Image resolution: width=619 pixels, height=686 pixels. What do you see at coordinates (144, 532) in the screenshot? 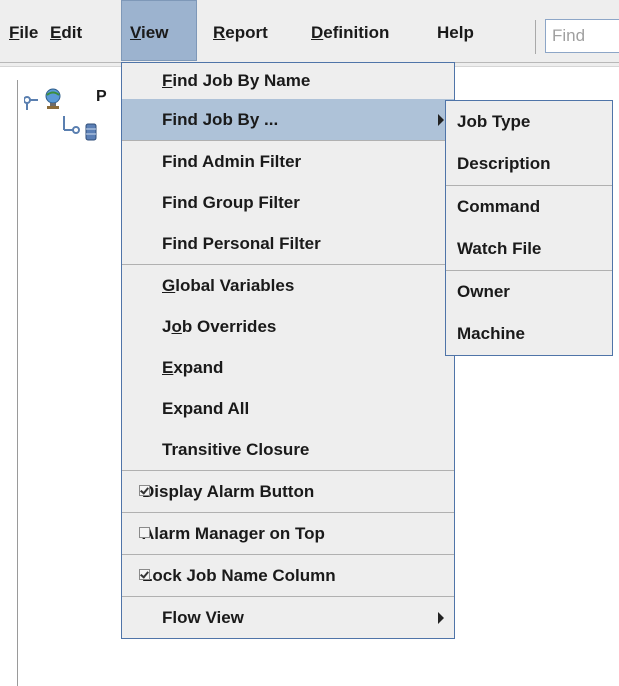
I see `checkbox-unchecked-icon` at bounding box center [144, 532].